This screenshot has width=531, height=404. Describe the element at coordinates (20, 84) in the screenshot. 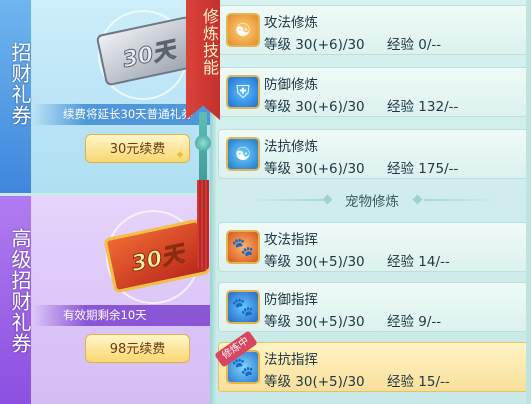

I see `card-title: 招财礼券` at that location.